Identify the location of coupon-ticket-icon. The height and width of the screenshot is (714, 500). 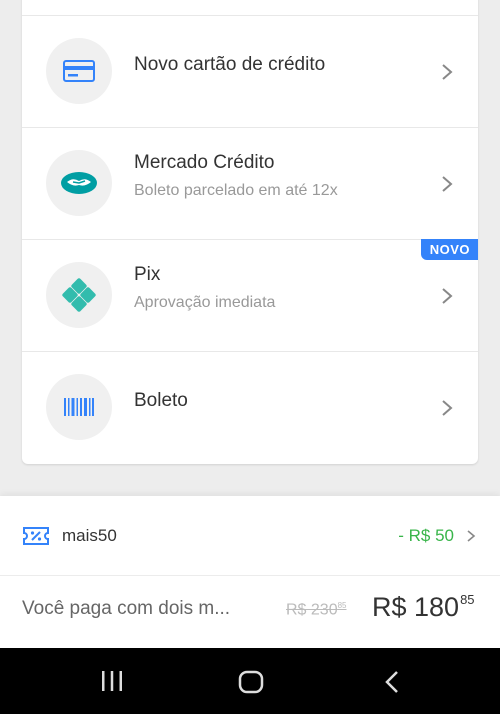
(36, 536).